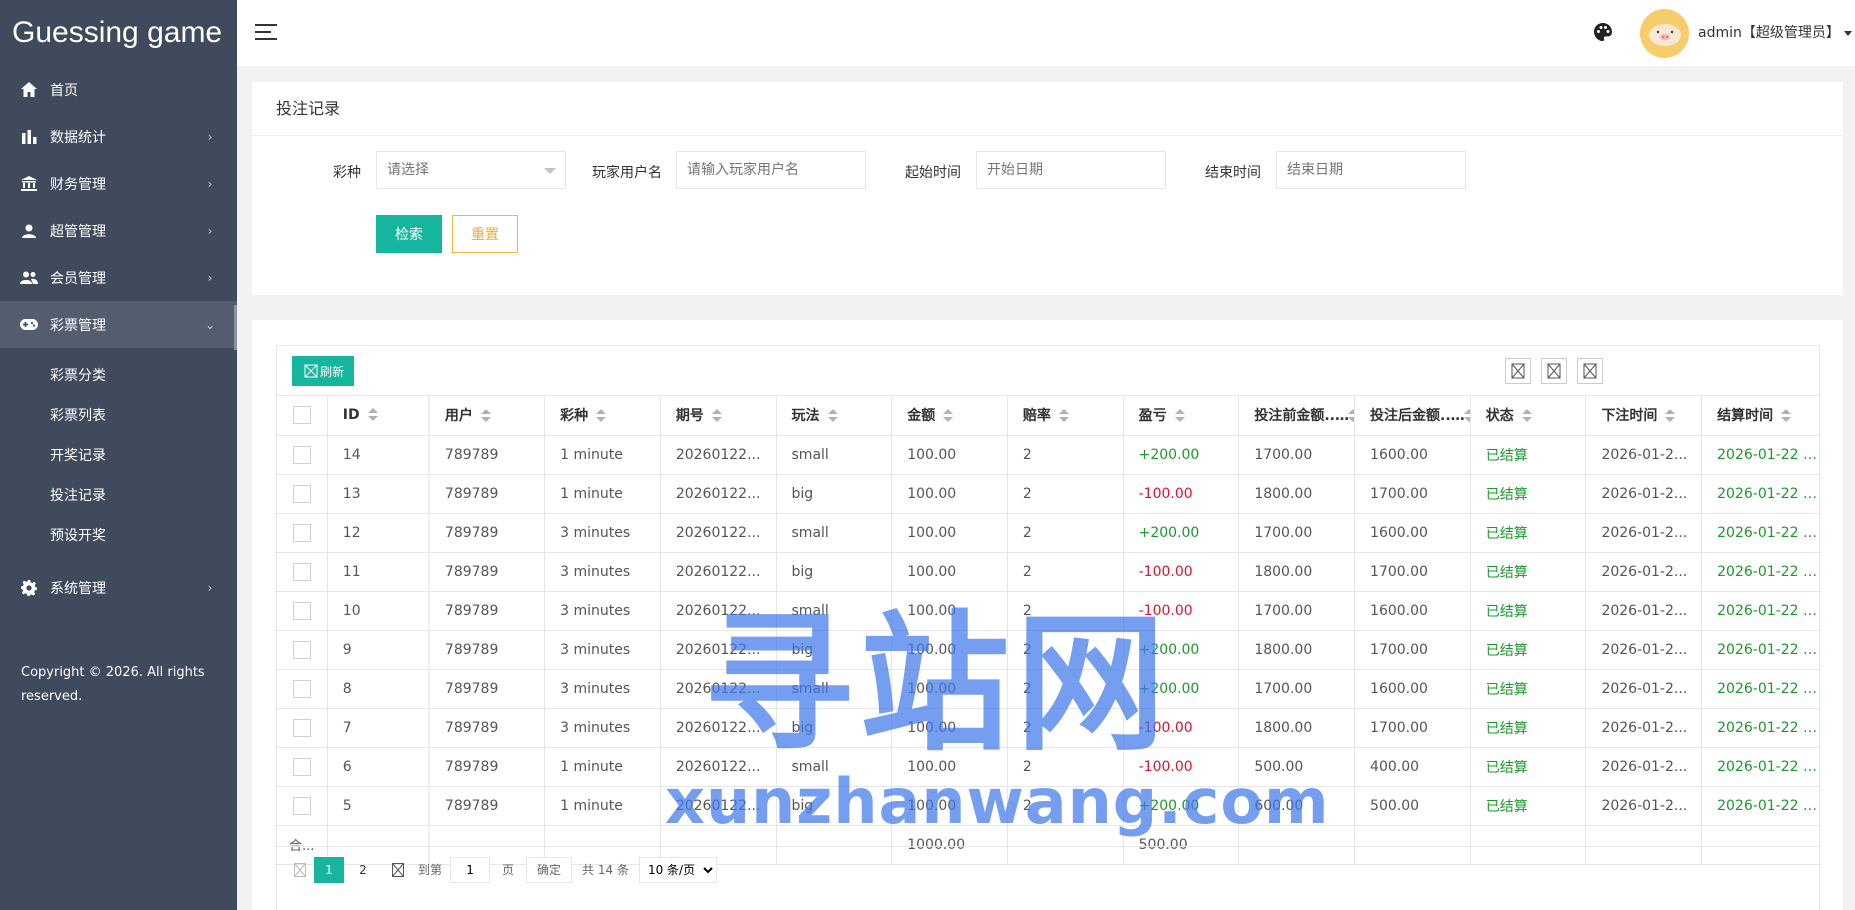 The width and height of the screenshot is (1855, 910). I want to click on reset-button: 重置, so click(485, 234).